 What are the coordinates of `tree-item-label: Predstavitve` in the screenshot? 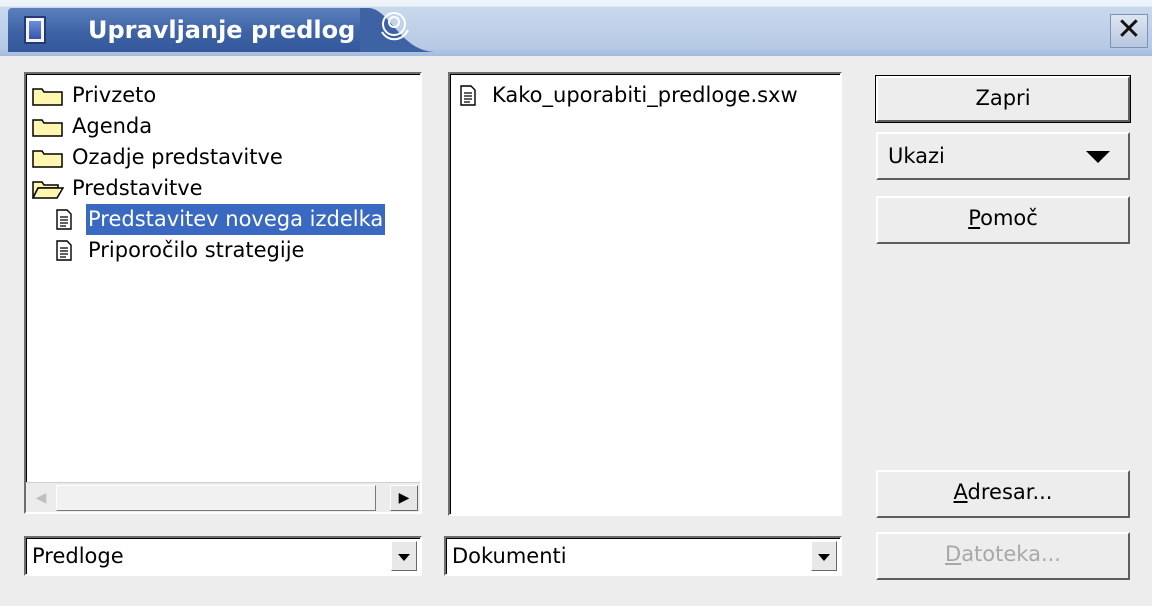 It's located at (137, 188).